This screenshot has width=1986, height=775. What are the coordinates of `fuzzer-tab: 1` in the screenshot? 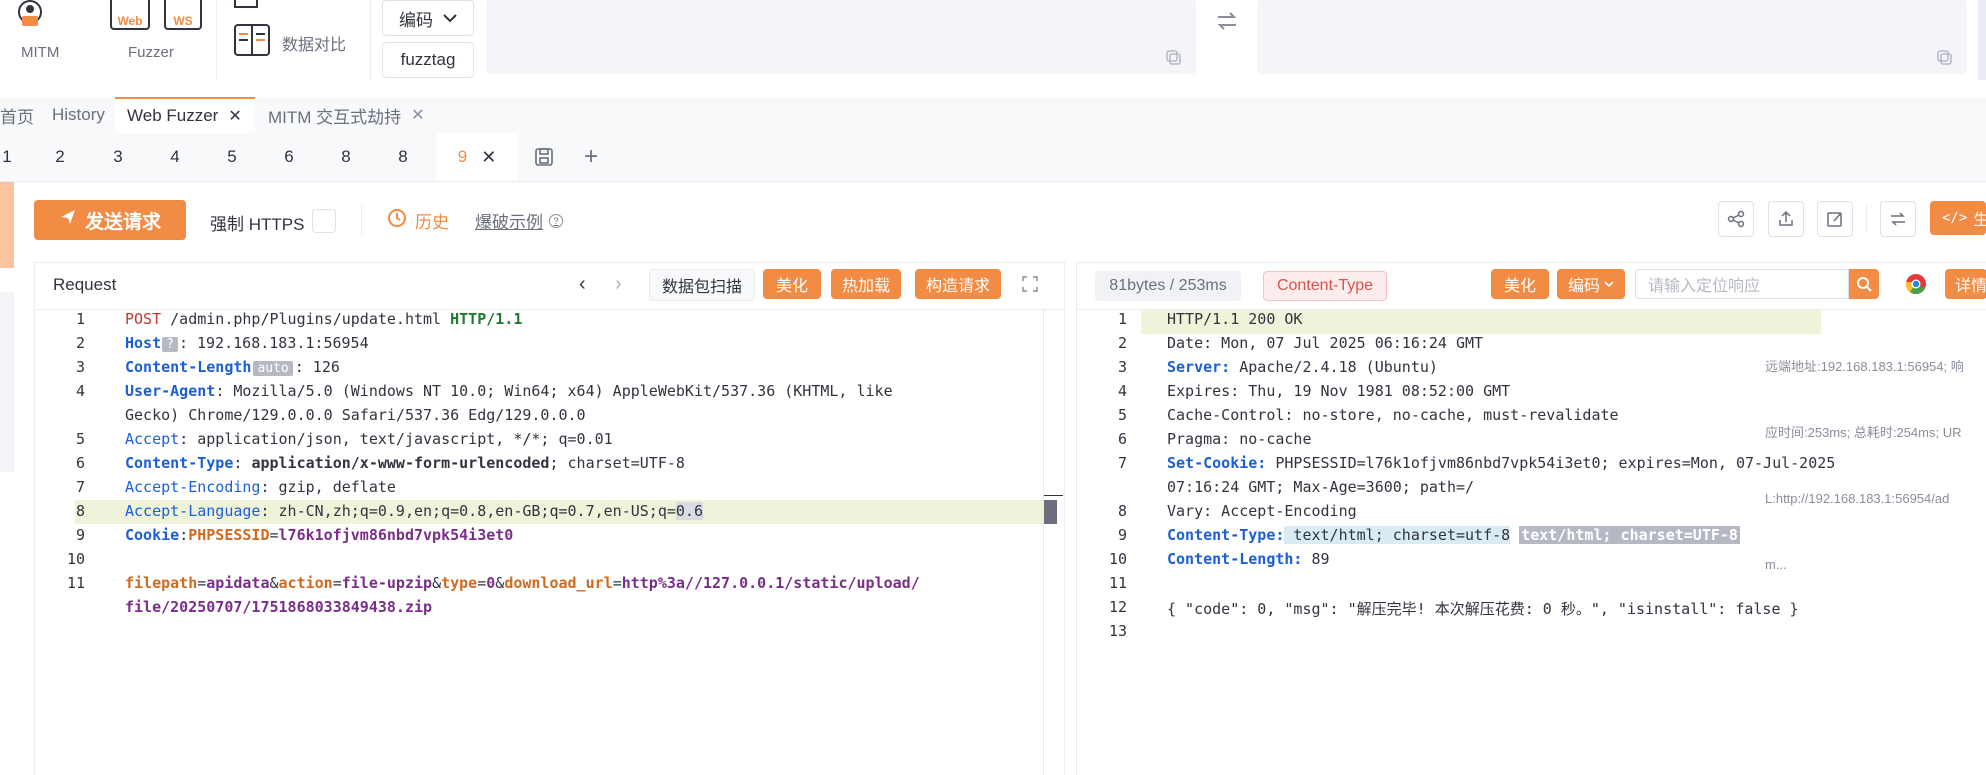 It's located at (7, 157).